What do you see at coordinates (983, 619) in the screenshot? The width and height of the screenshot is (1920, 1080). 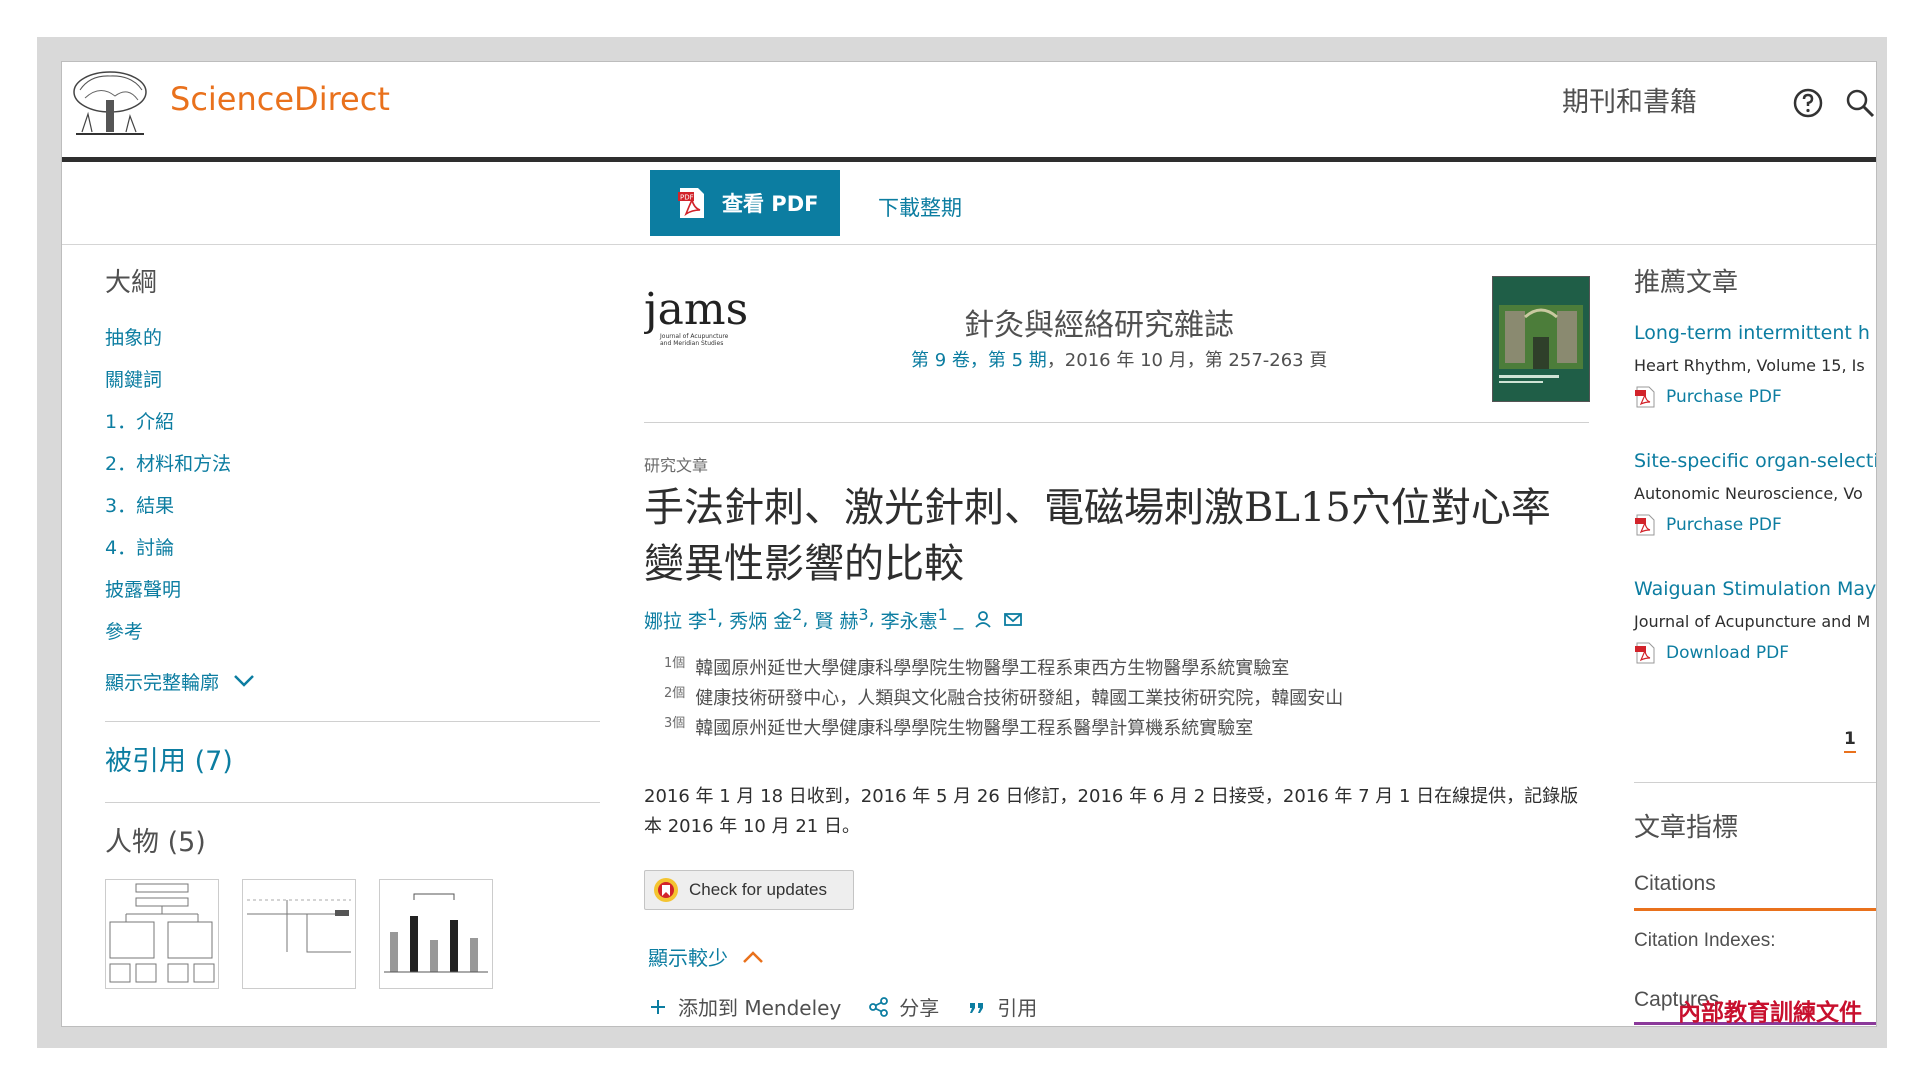 I see `person-icon` at bounding box center [983, 619].